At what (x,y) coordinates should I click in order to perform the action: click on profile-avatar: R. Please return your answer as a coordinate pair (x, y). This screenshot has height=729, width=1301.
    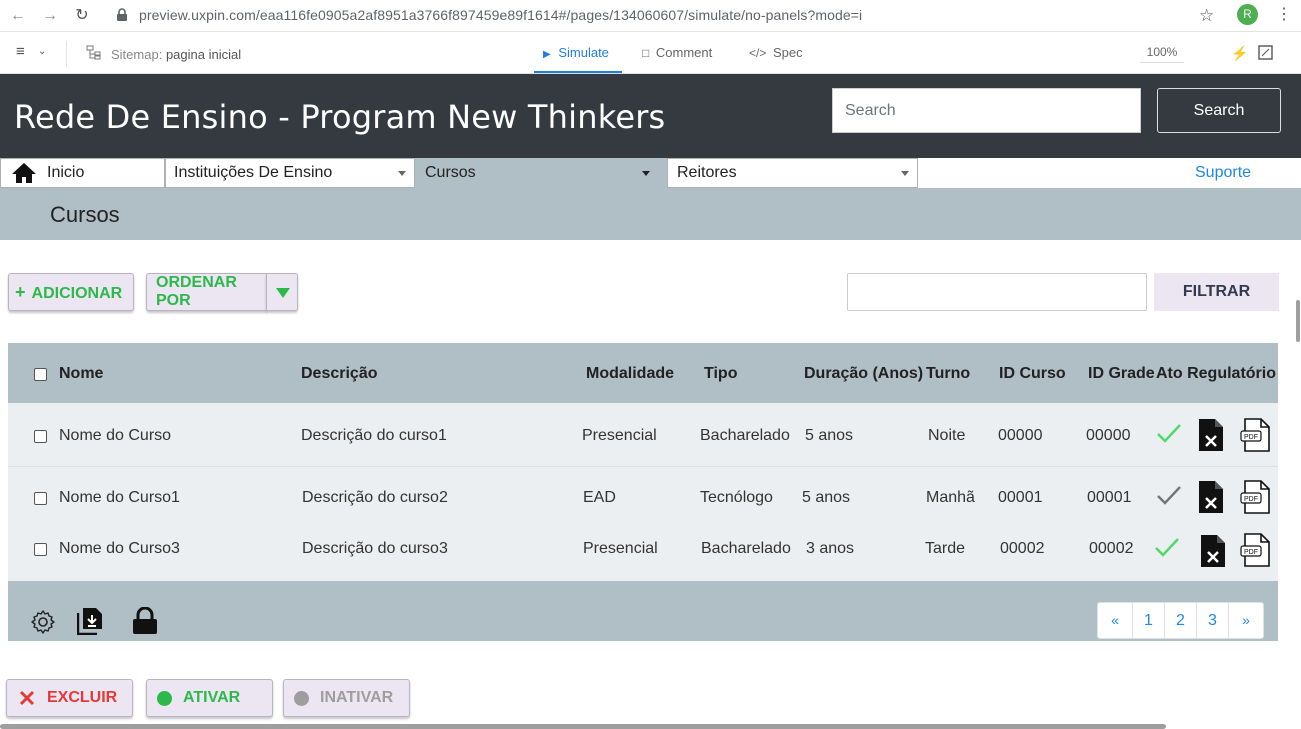
    Looking at the image, I should click on (1247, 14).